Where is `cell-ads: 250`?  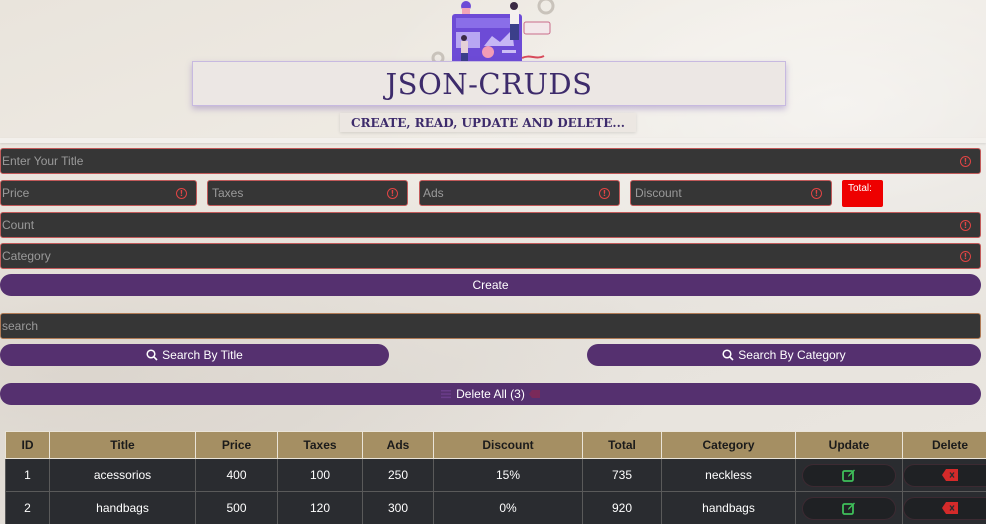
cell-ads: 250 is located at coordinates (398, 475).